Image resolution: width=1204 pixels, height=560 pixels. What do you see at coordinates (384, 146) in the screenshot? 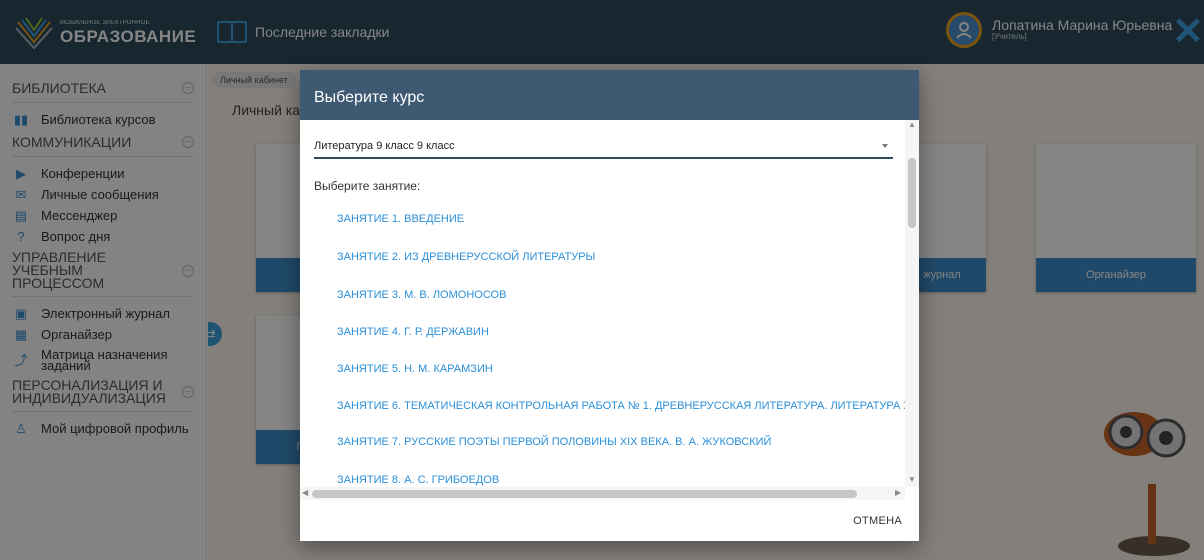
I see `course-select-value: Литература 9 класс 9 класс` at bounding box center [384, 146].